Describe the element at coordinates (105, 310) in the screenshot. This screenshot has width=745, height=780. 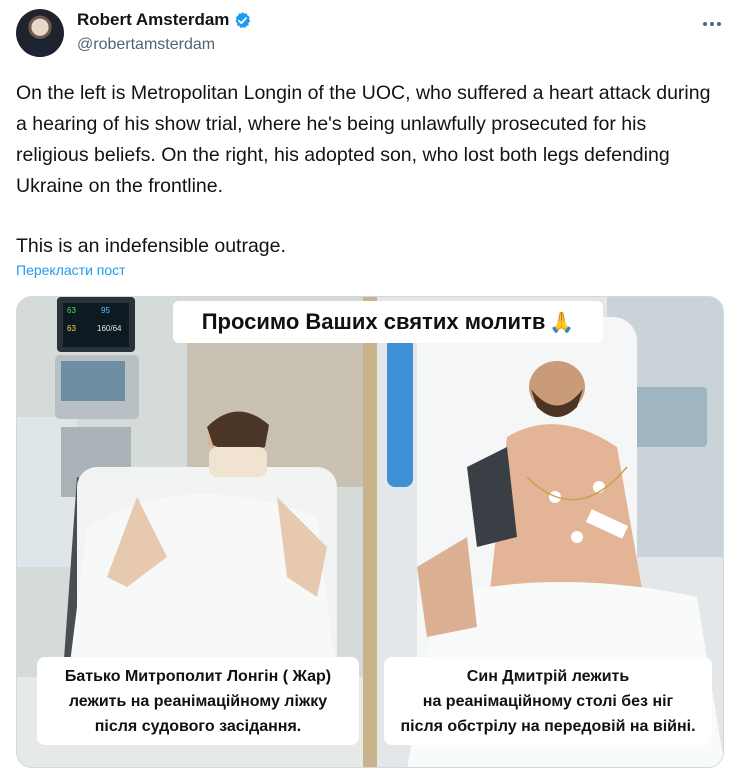
I see `monitor-readout-2: 95` at that location.